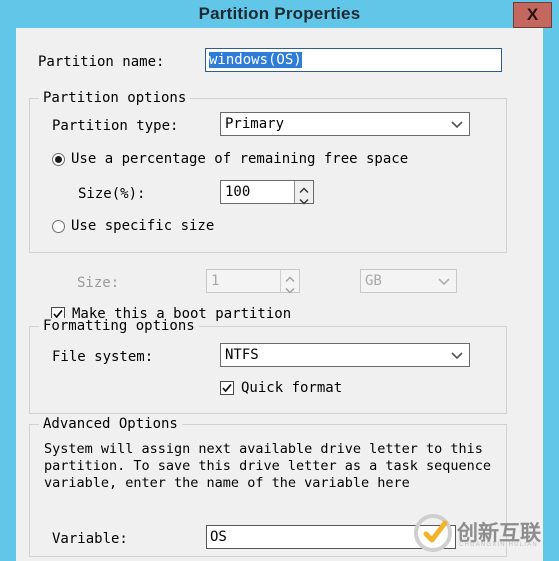  What do you see at coordinates (240, 159) in the screenshot?
I see `use-percentage-label: Use a percentage of remaining free space` at bounding box center [240, 159].